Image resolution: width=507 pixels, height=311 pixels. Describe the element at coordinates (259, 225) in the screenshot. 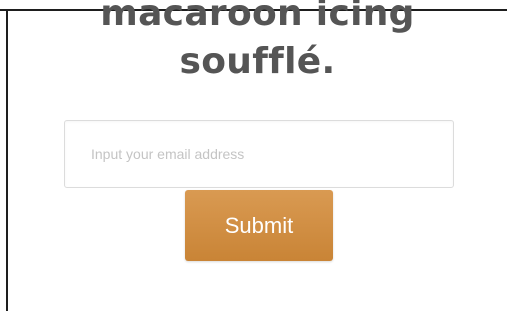

I see `submit-button: Submit` at that location.